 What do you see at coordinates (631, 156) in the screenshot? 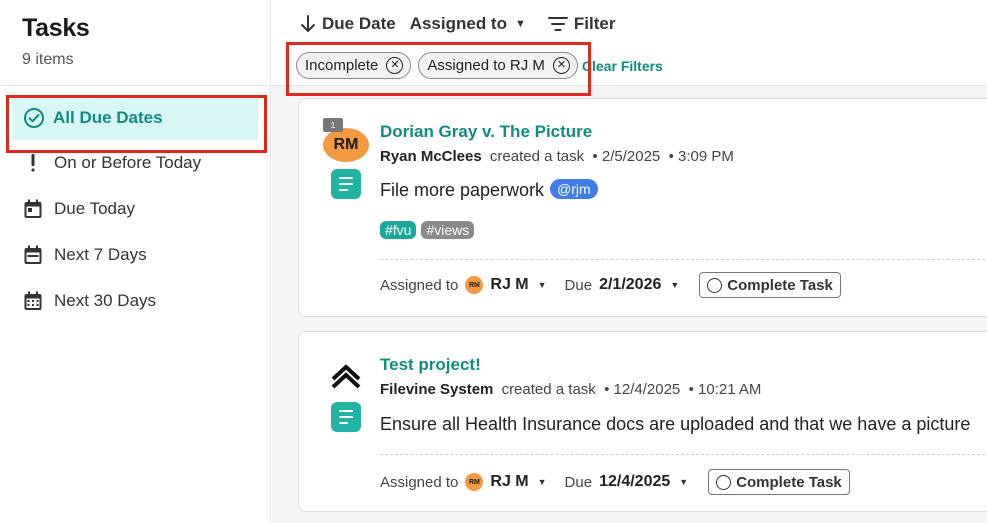
I see `created-date: 2/5/2025` at bounding box center [631, 156].